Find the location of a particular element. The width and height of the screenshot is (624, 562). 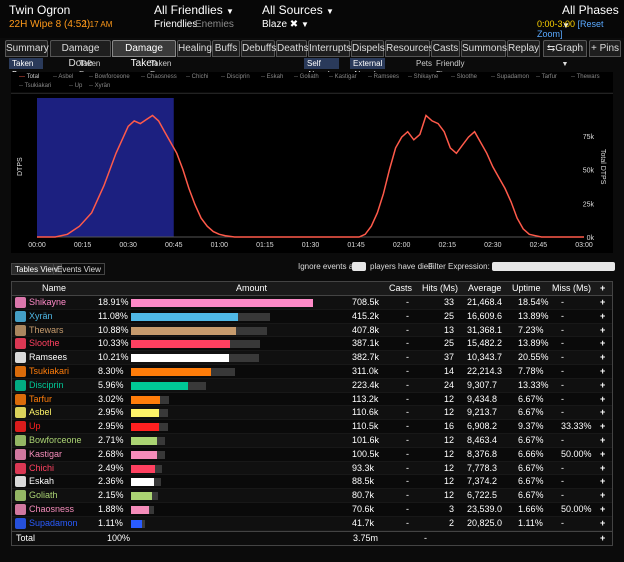

tab-damage-done: Damage Done is located at coordinates (80, 54).